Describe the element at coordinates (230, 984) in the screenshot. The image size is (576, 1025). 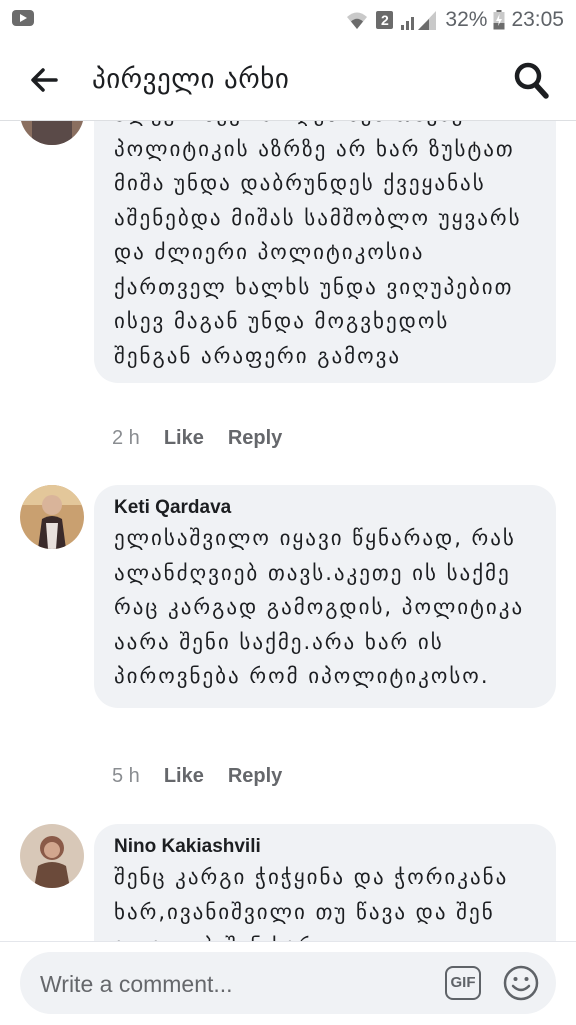
I see `comment-input` at that location.